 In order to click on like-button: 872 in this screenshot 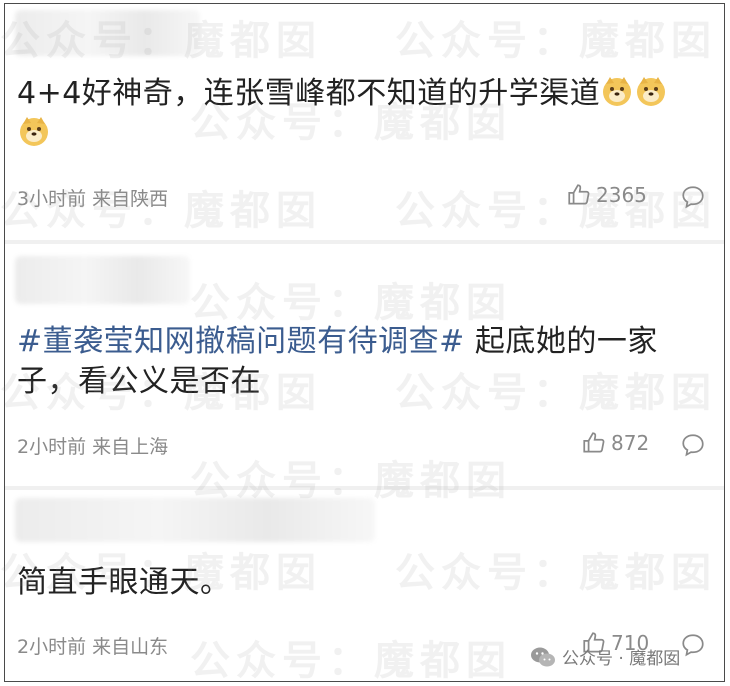, I will do `click(615, 443)`.